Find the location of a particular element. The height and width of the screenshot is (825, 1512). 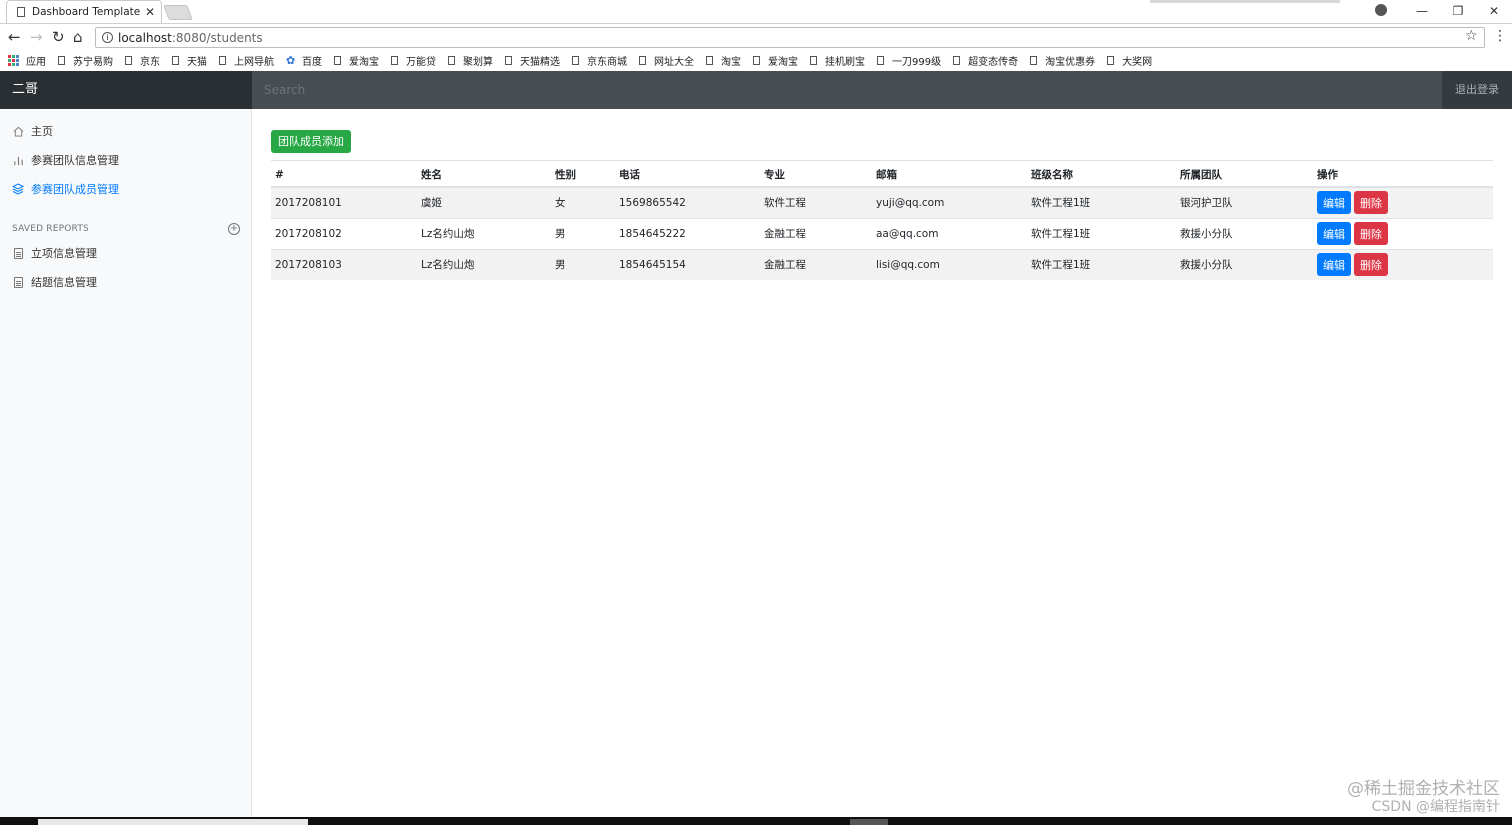

bookmark-juhuasuan: 聚划算 is located at coordinates (470, 60).